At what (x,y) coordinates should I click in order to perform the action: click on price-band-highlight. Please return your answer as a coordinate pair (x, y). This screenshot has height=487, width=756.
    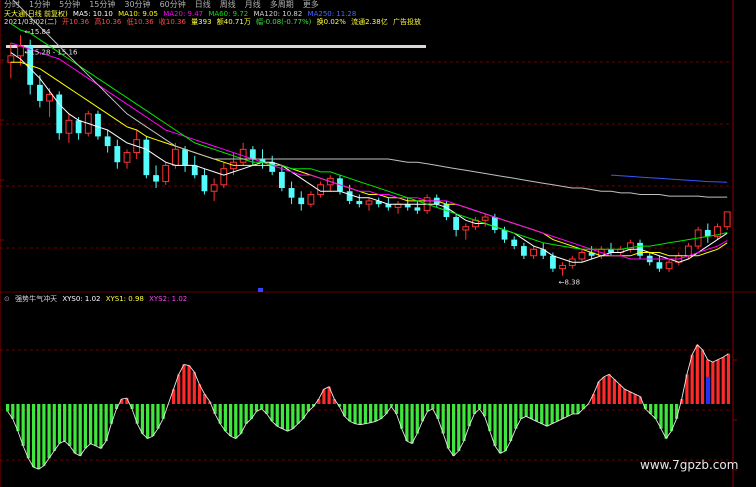
    Looking at the image, I should click on (216, 46).